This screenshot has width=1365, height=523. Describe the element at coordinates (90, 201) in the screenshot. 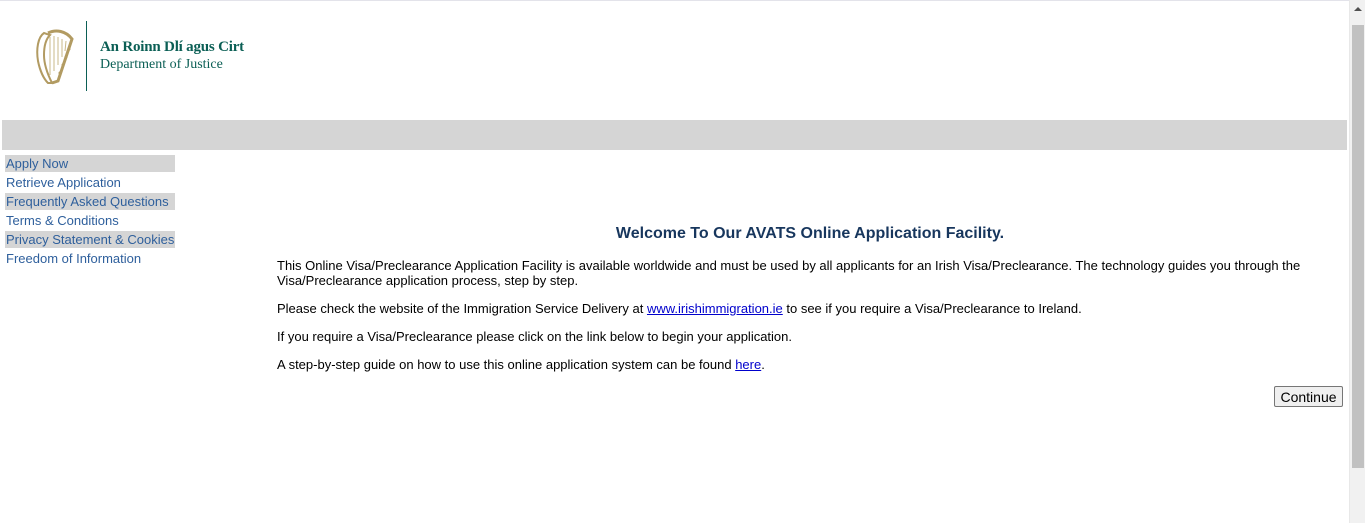

I see `sidebar-item-faq: Frequently Asked Questions` at that location.